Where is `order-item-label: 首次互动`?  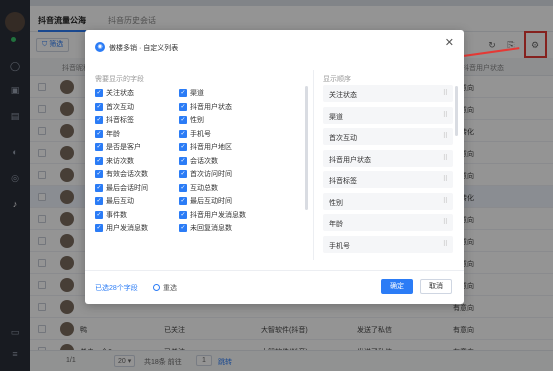 order-item-label: 首次互动 is located at coordinates (343, 138).